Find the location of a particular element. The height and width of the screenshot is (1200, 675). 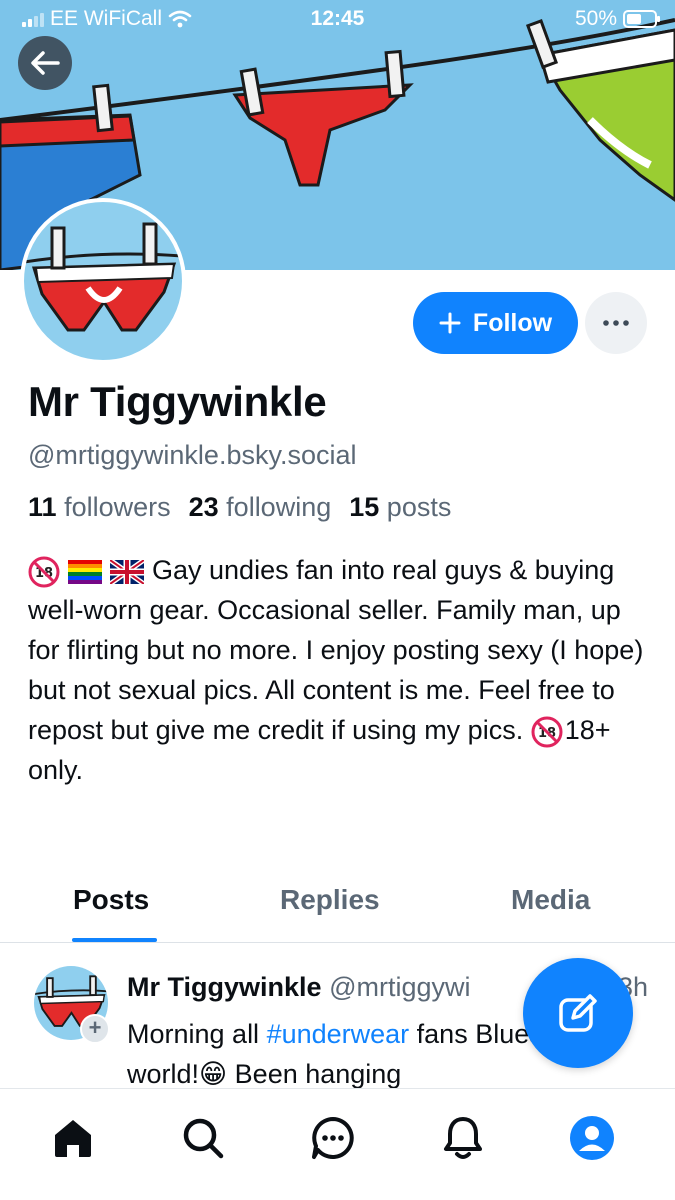

status-bar: EE WiFiCall 12:45 50% is located at coordinates (337, 19).